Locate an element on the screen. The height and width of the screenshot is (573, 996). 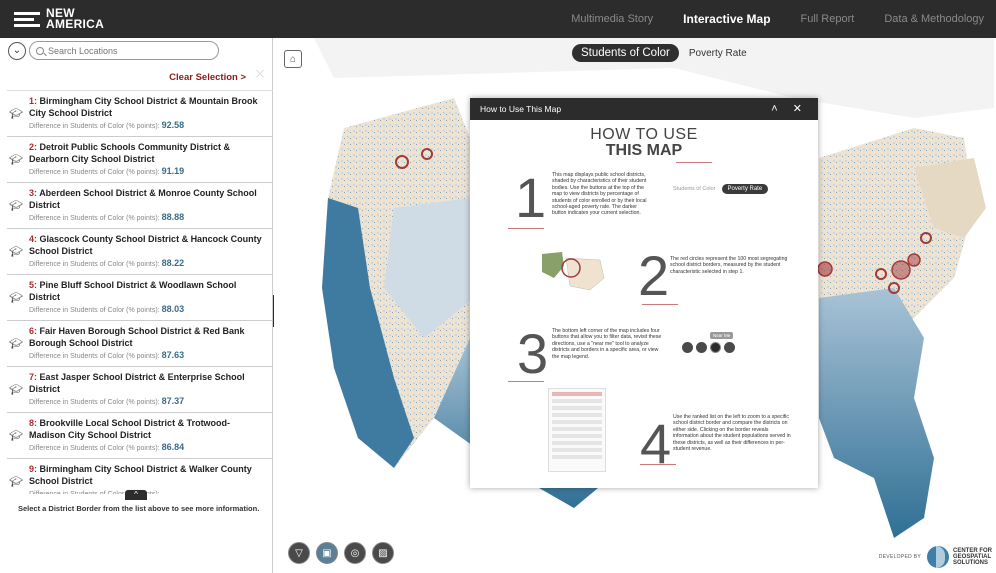
list-expand-handle: ^ is located at coordinates (136, 495).